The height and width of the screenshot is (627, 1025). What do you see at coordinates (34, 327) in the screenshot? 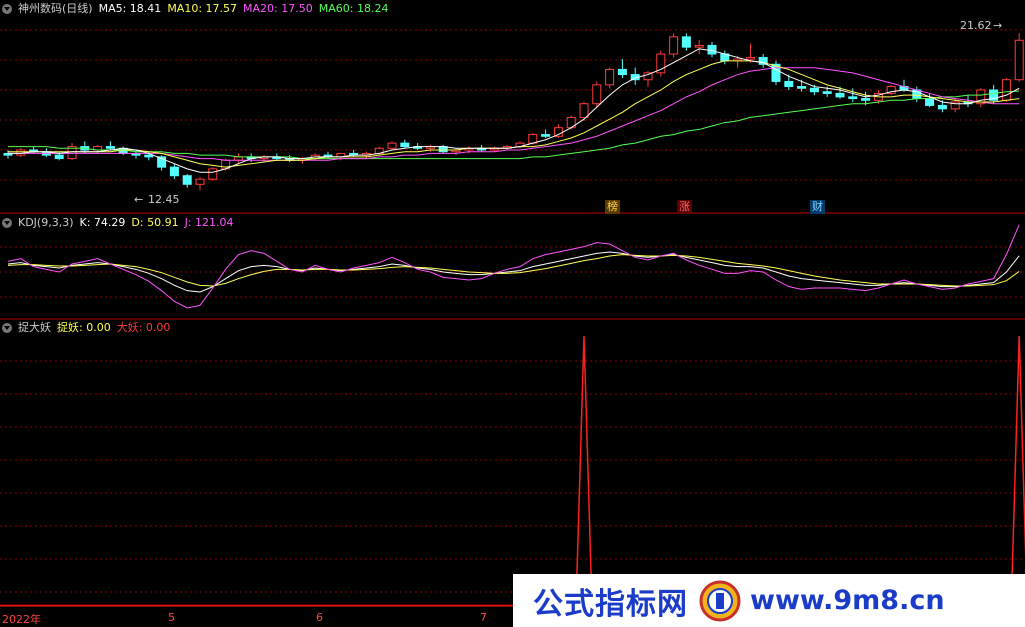
I see `indicator-name: 捉大妖` at bounding box center [34, 327].